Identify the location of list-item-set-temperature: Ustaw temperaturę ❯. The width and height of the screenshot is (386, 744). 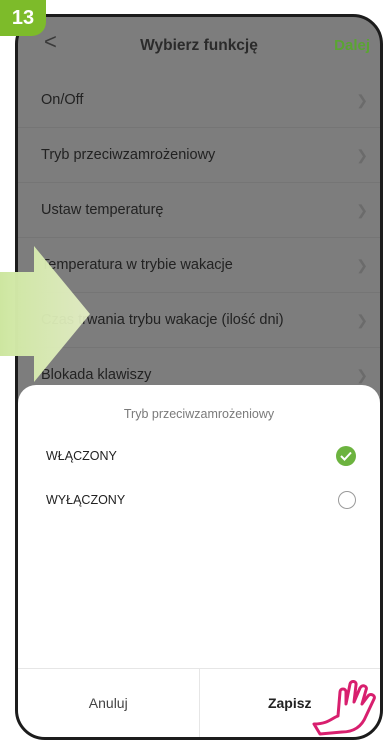
(199, 210).